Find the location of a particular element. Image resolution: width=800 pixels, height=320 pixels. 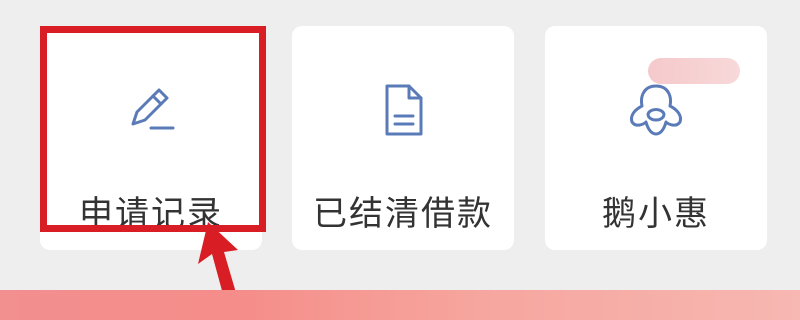

settled-loans-label: 已结清借款 is located at coordinates (403, 214).